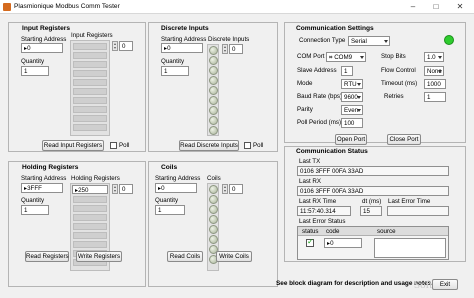  Describe the element at coordinates (169, 167) in the screenshot. I see `coils-title: Coils` at that location.